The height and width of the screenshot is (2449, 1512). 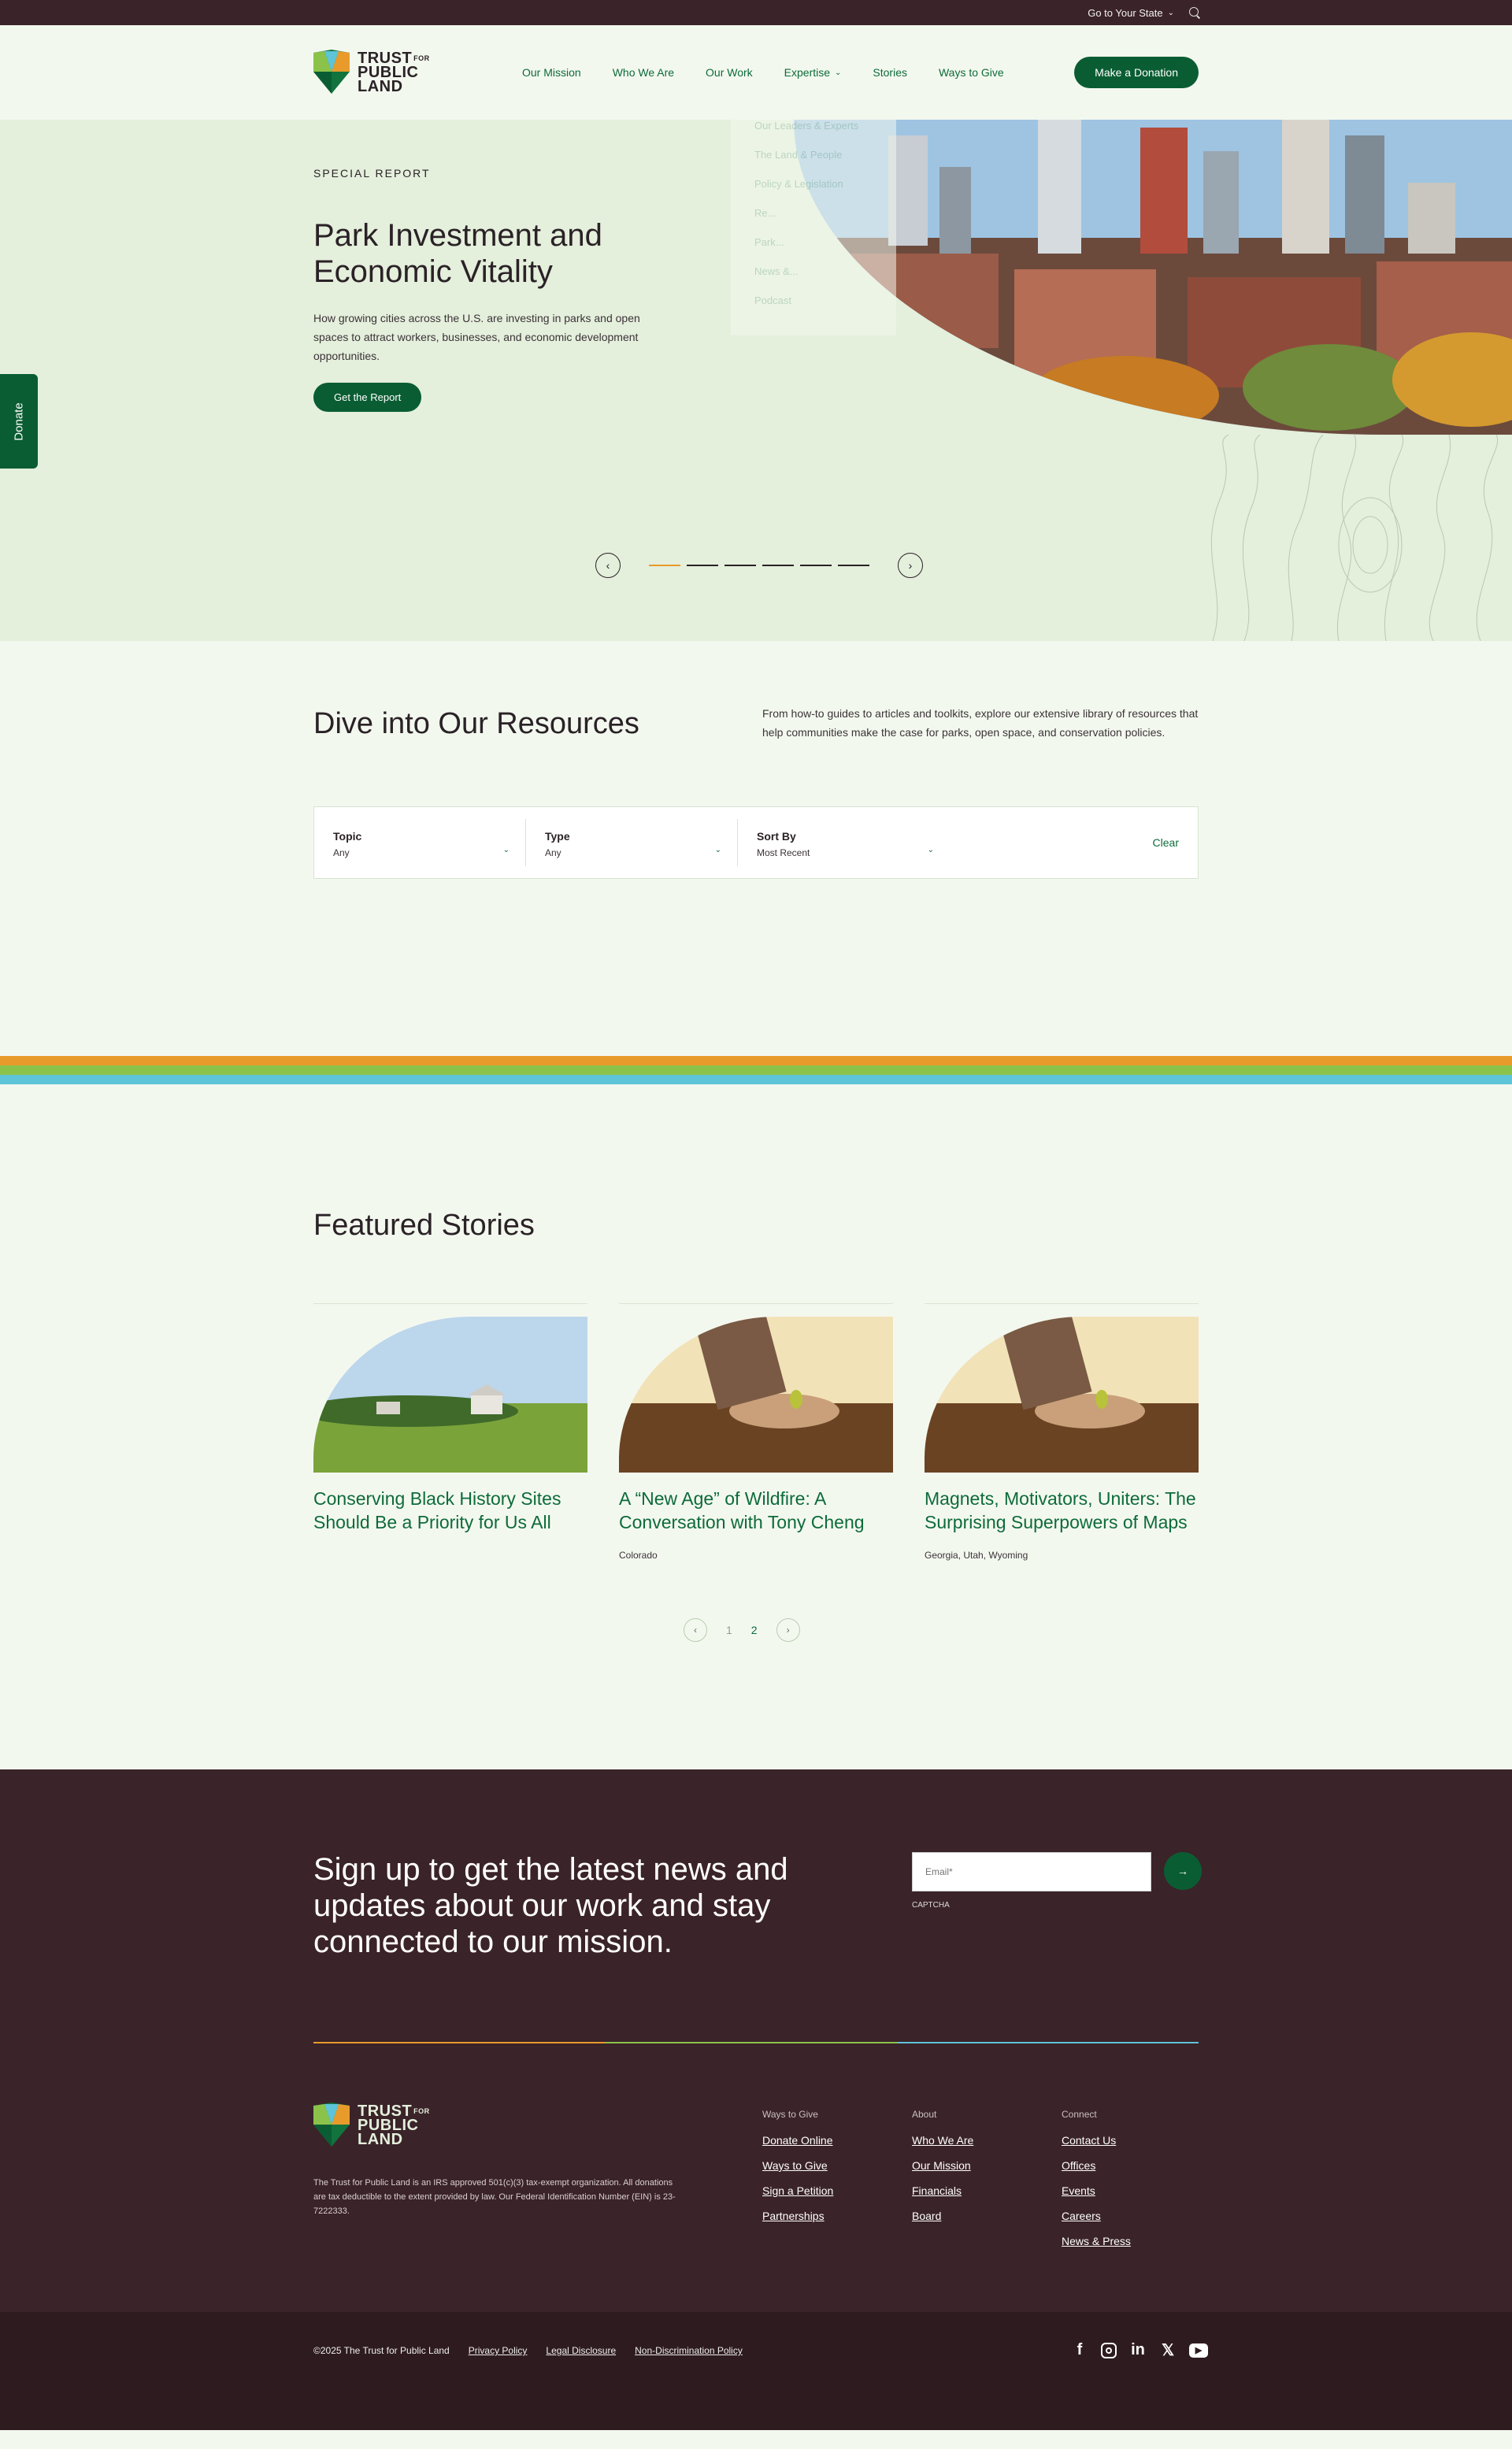 What do you see at coordinates (924, 2114) in the screenshot?
I see `footer-column-heading: About` at bounding box center [924, 2114].